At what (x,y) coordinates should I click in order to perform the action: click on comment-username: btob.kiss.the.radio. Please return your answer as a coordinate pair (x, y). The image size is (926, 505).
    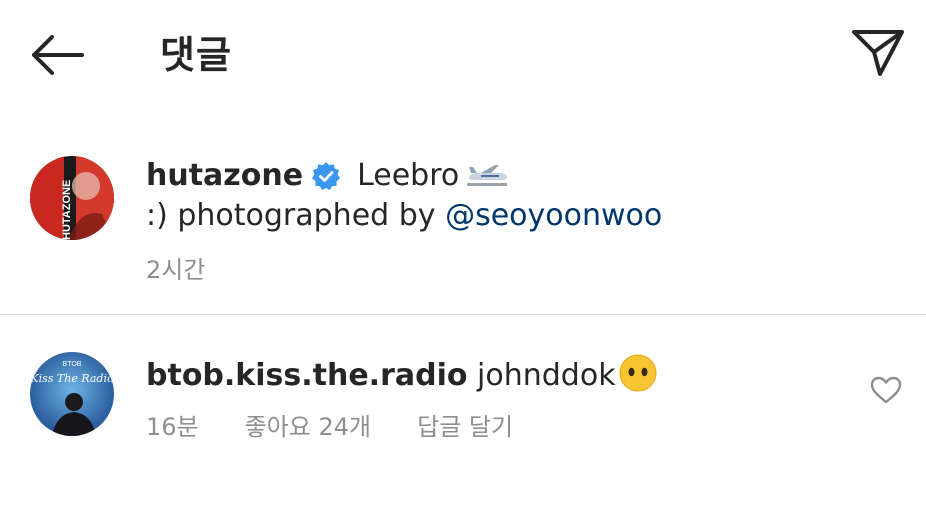
    Looking at the image, I should click on (307, 375).